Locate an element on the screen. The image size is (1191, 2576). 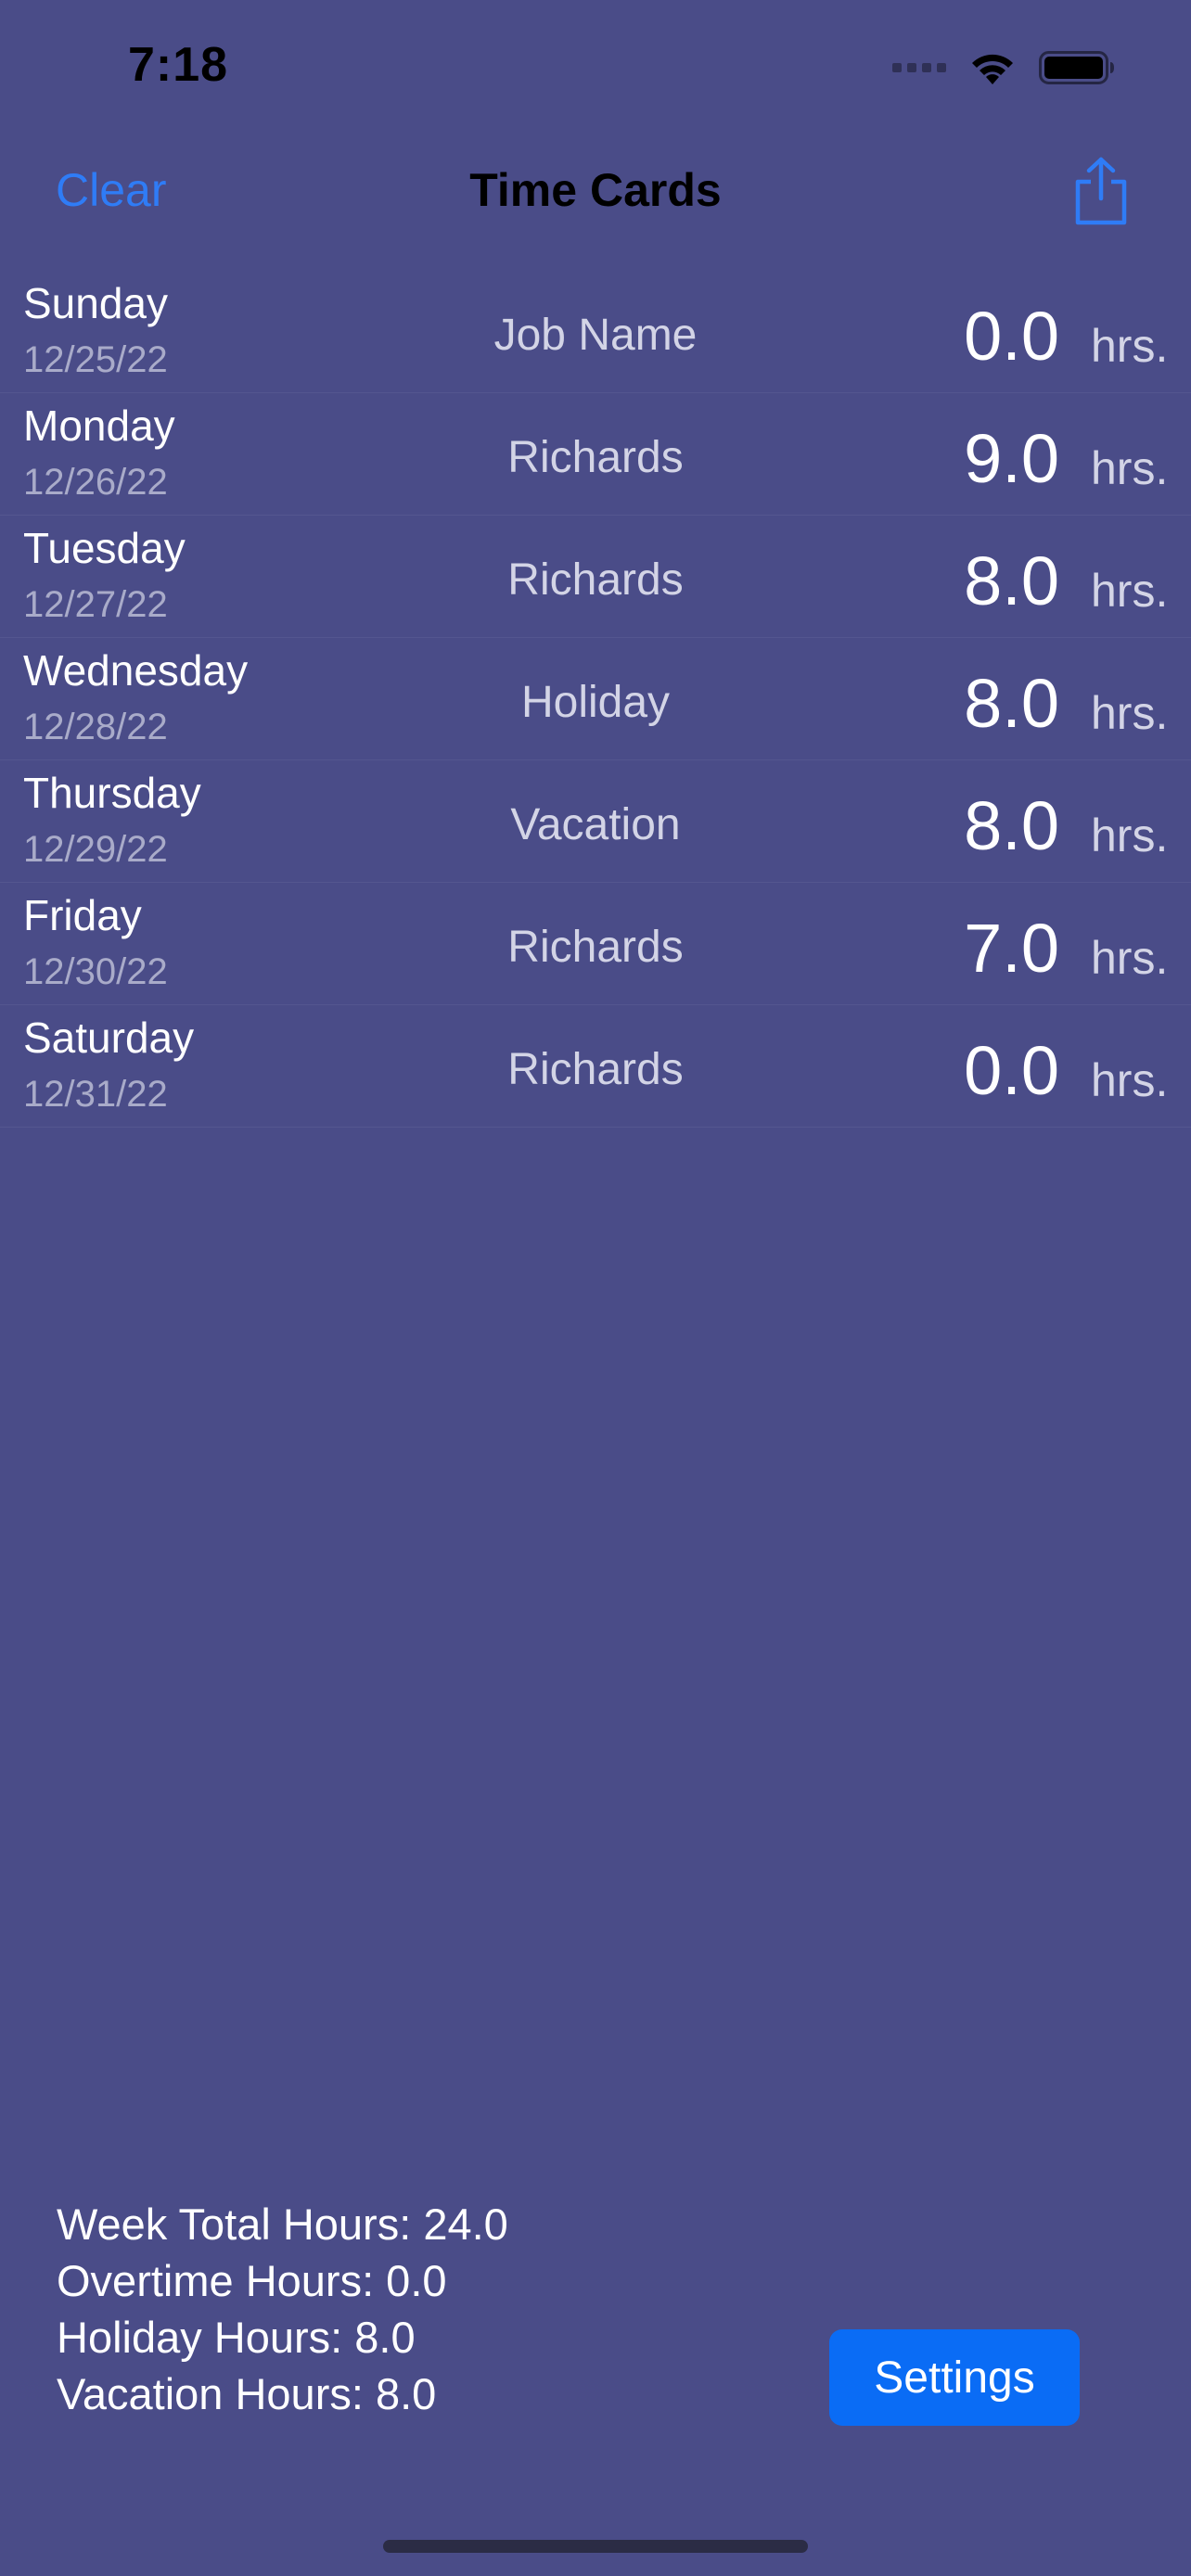
home-indicator is located at coordinates (595, 2546).